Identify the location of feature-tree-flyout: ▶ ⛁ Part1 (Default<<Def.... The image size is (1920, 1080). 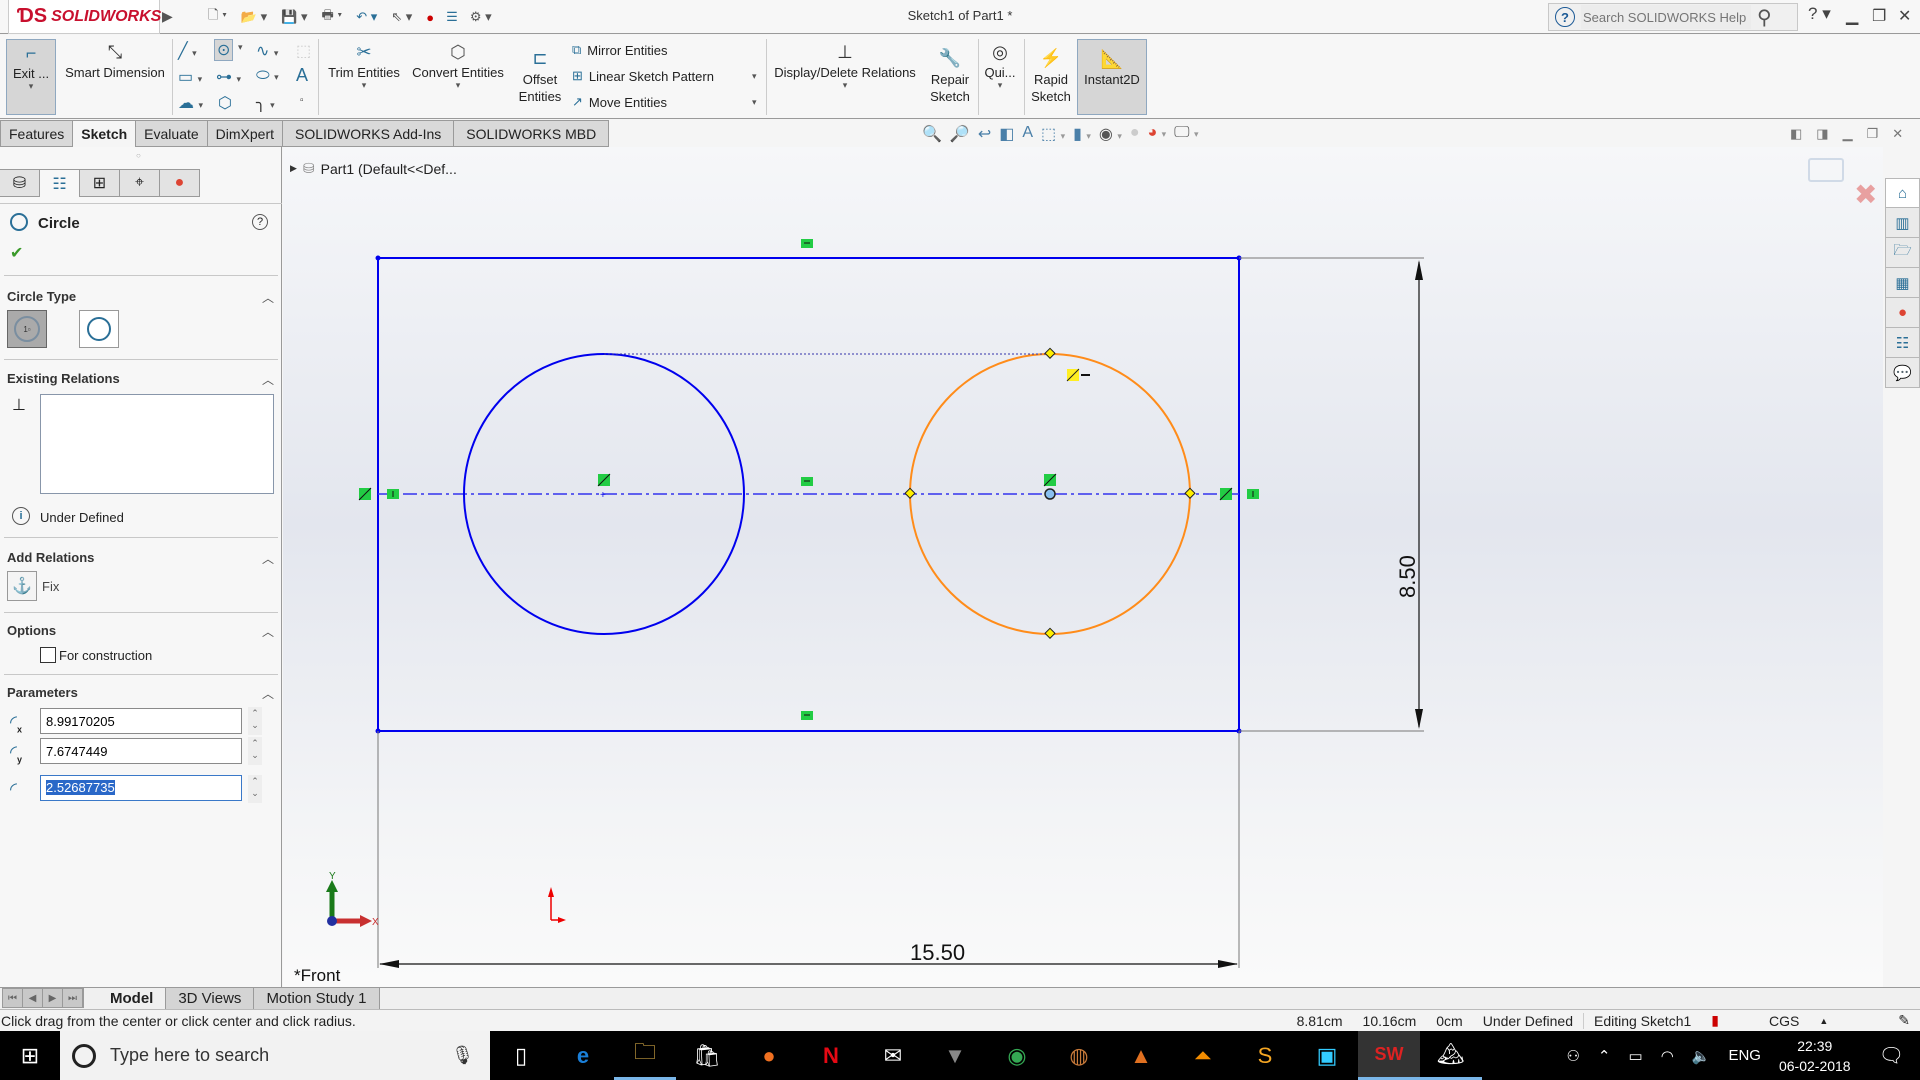
(373, 168).